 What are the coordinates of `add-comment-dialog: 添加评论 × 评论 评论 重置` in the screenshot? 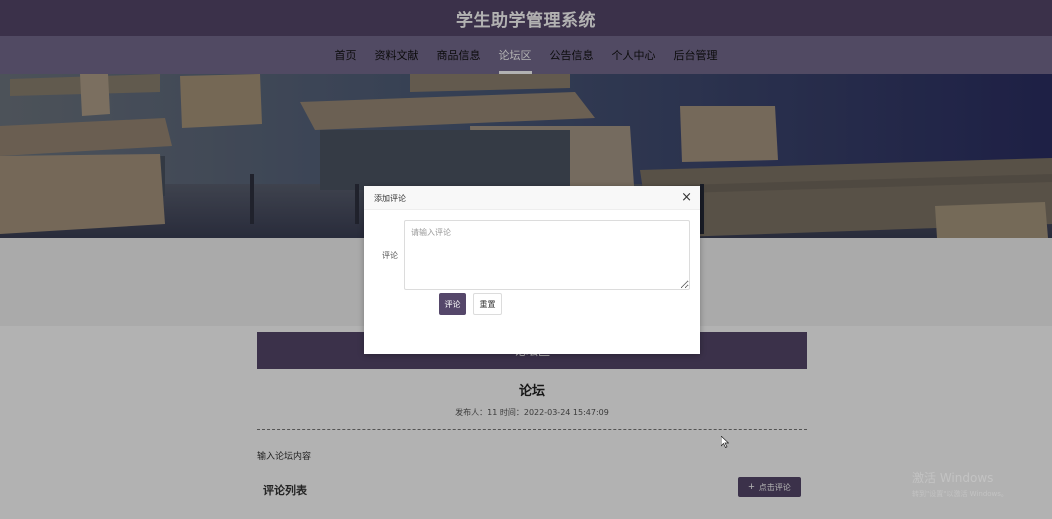 It's located at (532, 270).